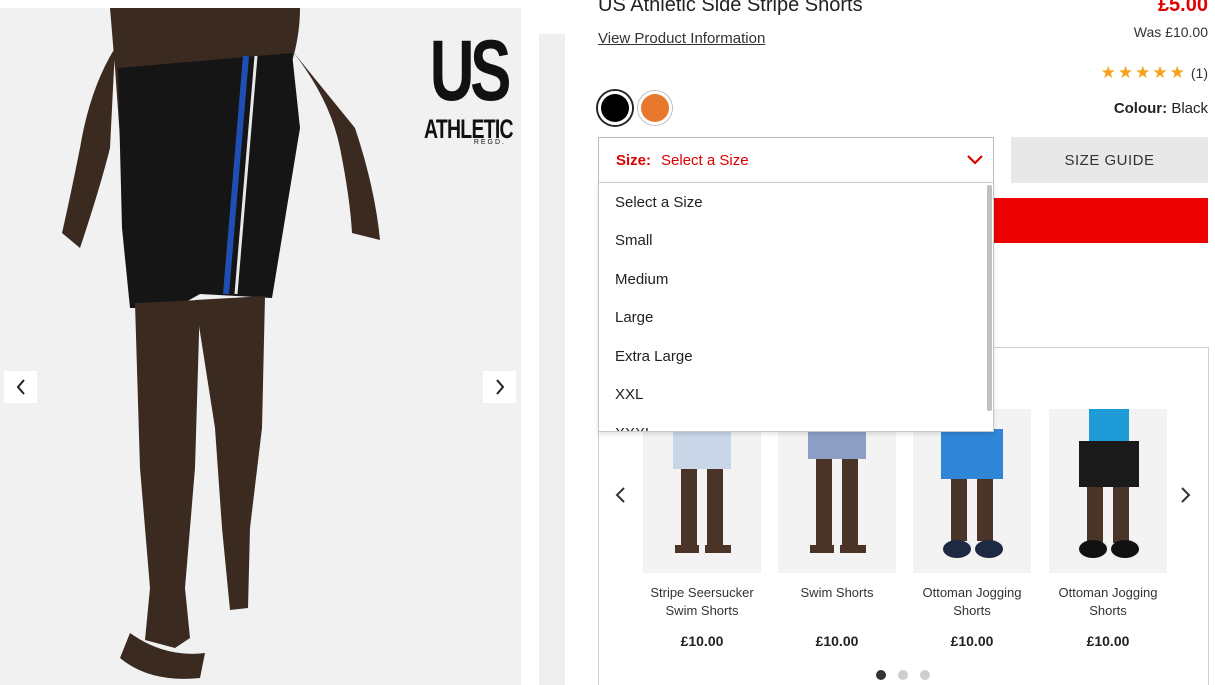 This screenshot has height=685, width=1215. What do you see at coordinates (1199, 72) in the screenshot?
I see `rating-count: (1)` at bounding box center [1199, 72].